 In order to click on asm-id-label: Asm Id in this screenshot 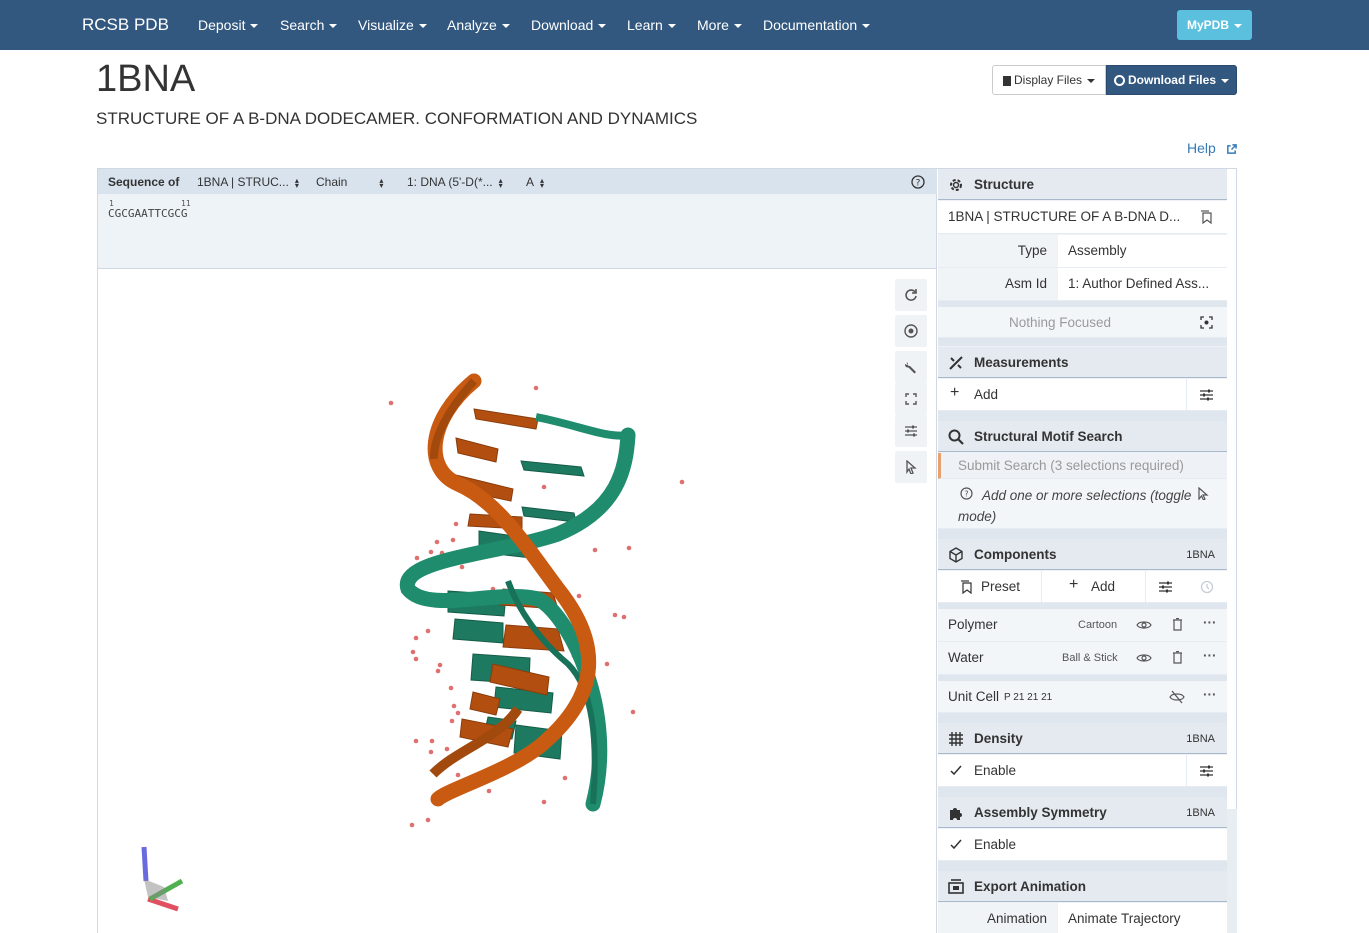, I will do `click(1025, 283)`.